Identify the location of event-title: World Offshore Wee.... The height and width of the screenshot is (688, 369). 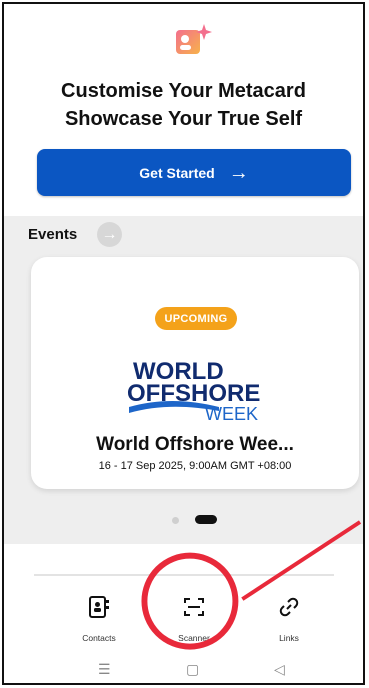
(195, 444).